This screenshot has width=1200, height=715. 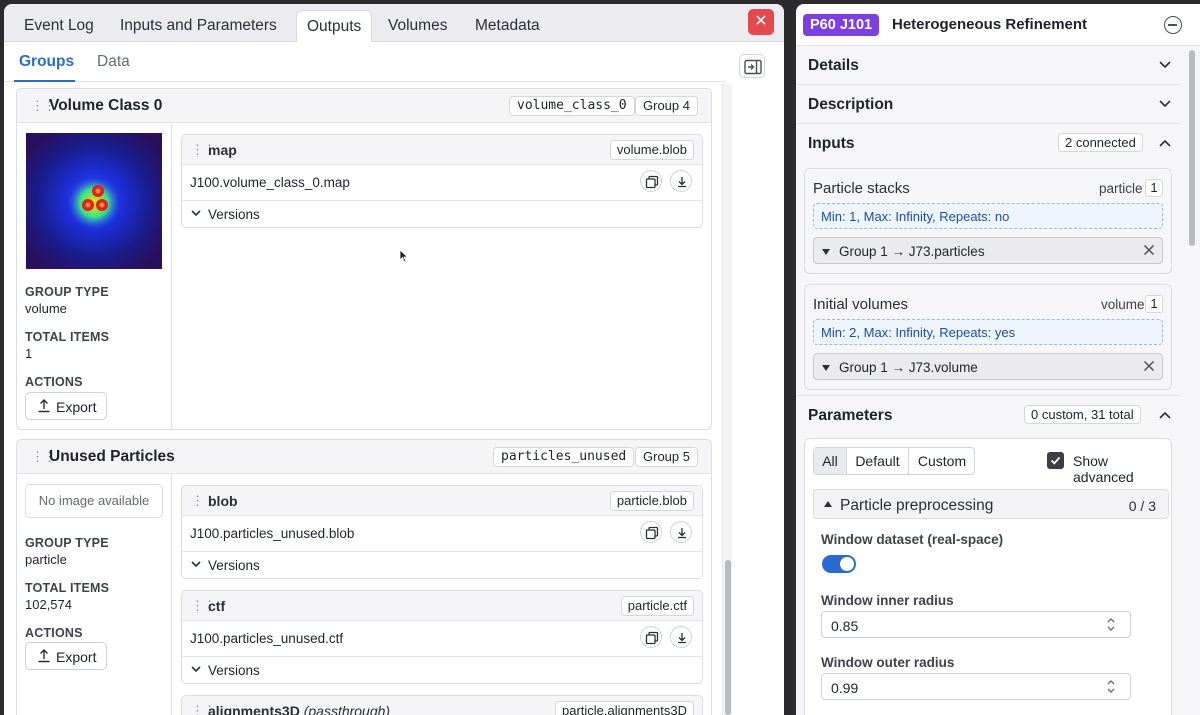 I want to click on subtab-groups: Groups, so click(x=46, y=62).